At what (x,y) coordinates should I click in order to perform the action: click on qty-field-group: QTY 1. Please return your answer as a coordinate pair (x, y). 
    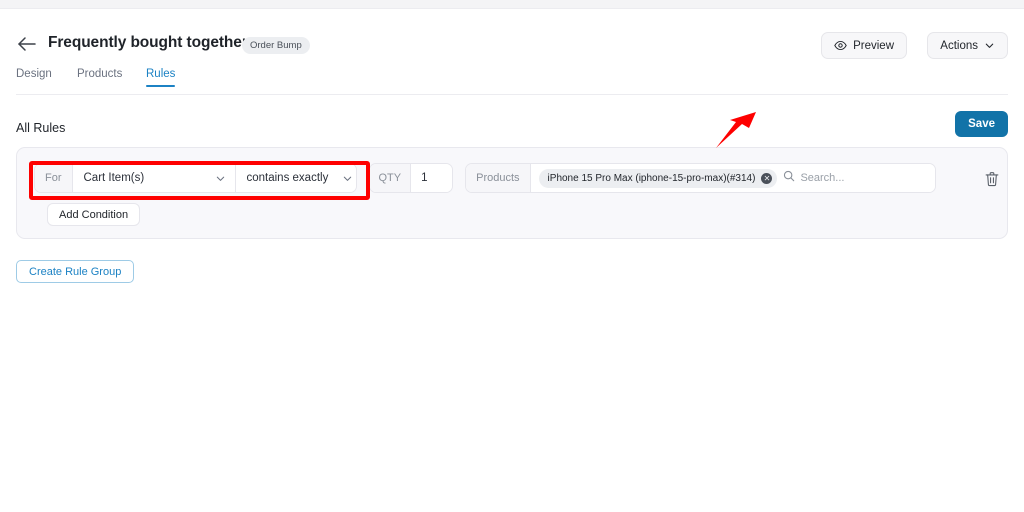
    Looking at the image, I should click on (411, 178).